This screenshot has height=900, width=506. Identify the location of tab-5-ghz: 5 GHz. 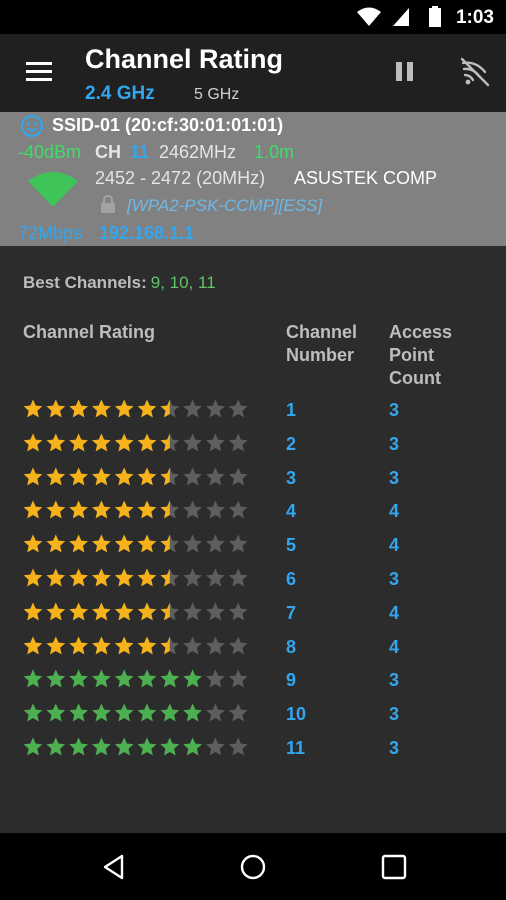
(216, 95).